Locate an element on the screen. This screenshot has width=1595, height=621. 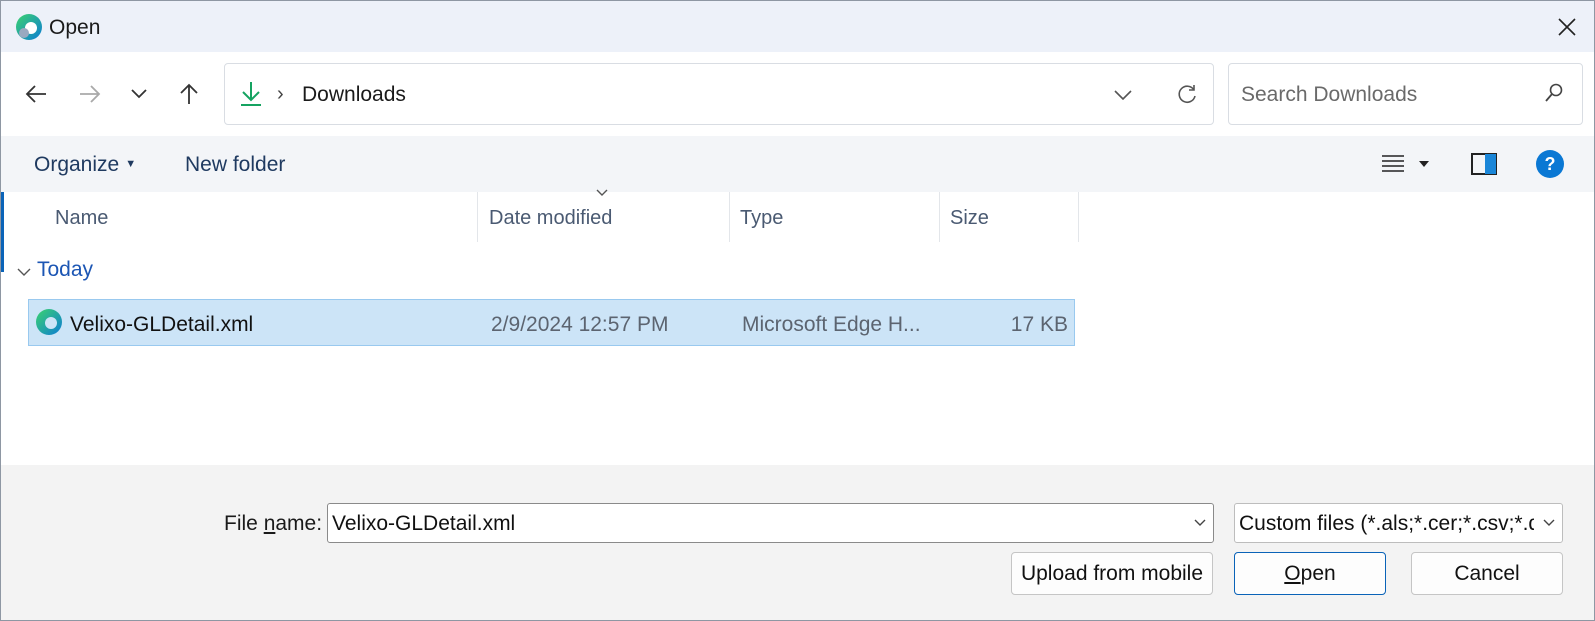
command-bar: Organize ▼ New folder ? is located at coordinates (797, 164).